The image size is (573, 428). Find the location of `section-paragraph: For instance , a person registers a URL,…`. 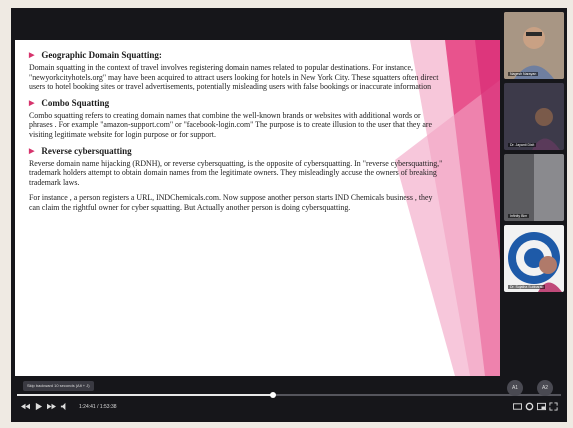

section-paragraph: For instance , a person registers a URL,… is located at coordinates (231, 202).